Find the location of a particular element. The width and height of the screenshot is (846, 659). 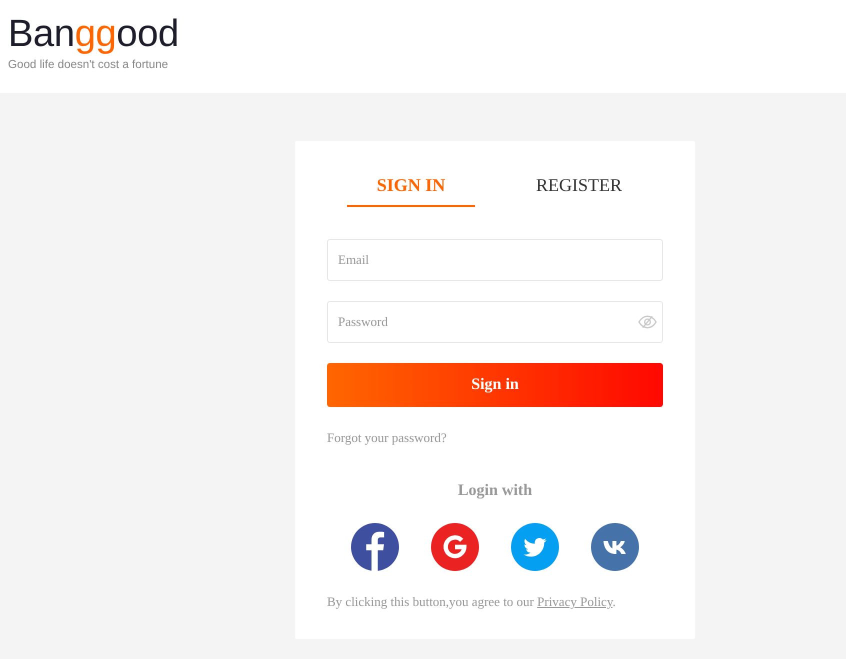

tagline: Good life doesn't cost a fortune is located at coordinates (88, 65).